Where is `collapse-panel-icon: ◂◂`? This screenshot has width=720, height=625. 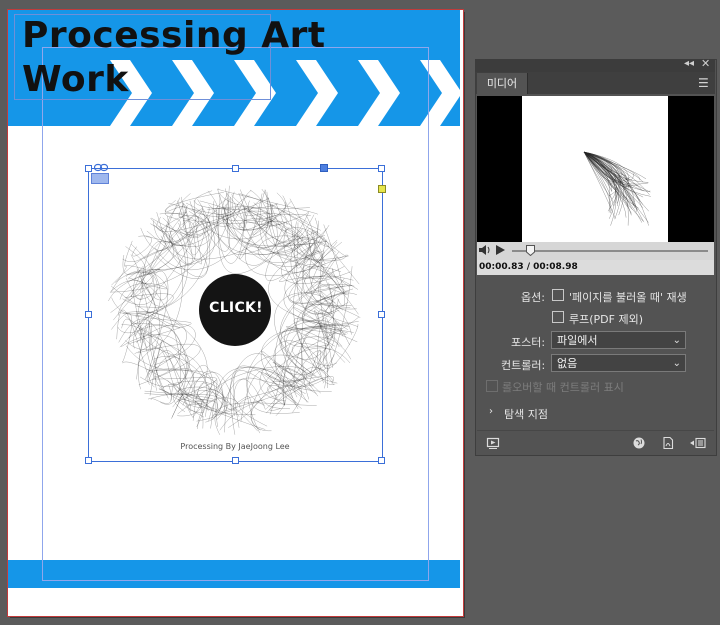 collapse-panel-icon: ◂◂ is located at coordinates (689, 63).